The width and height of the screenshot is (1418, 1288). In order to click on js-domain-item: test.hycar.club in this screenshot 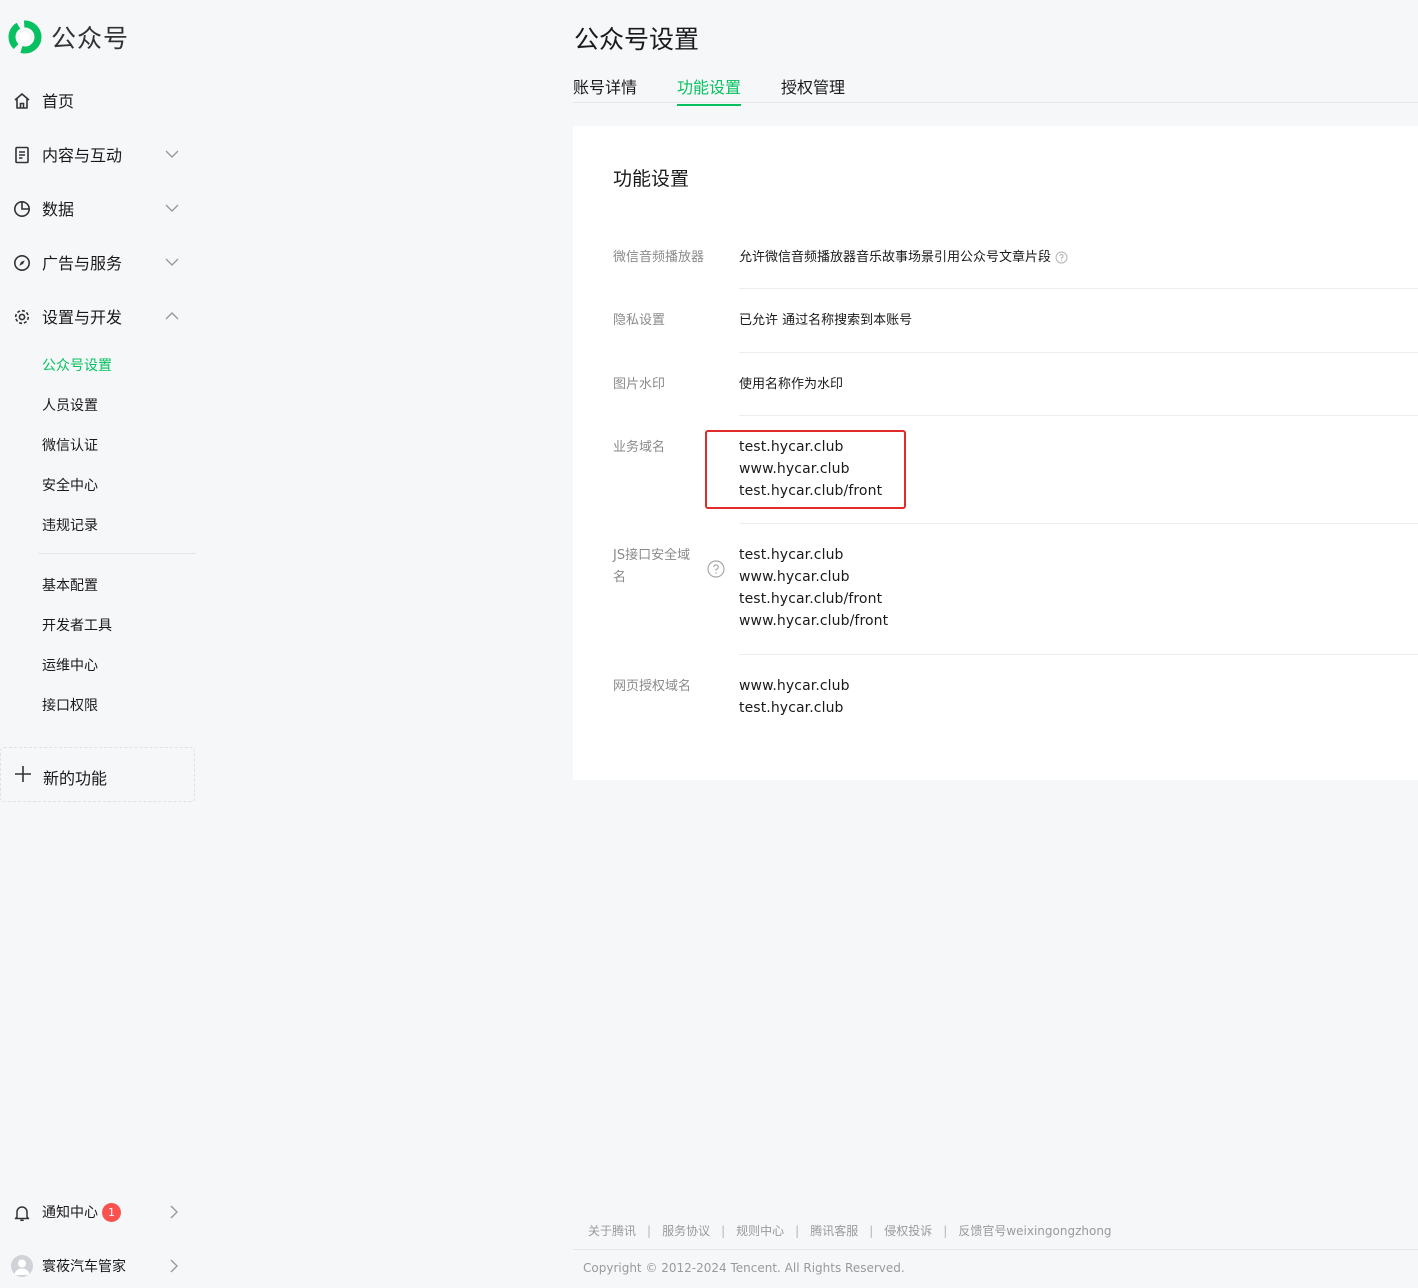, I will do `click(791, 555)`.